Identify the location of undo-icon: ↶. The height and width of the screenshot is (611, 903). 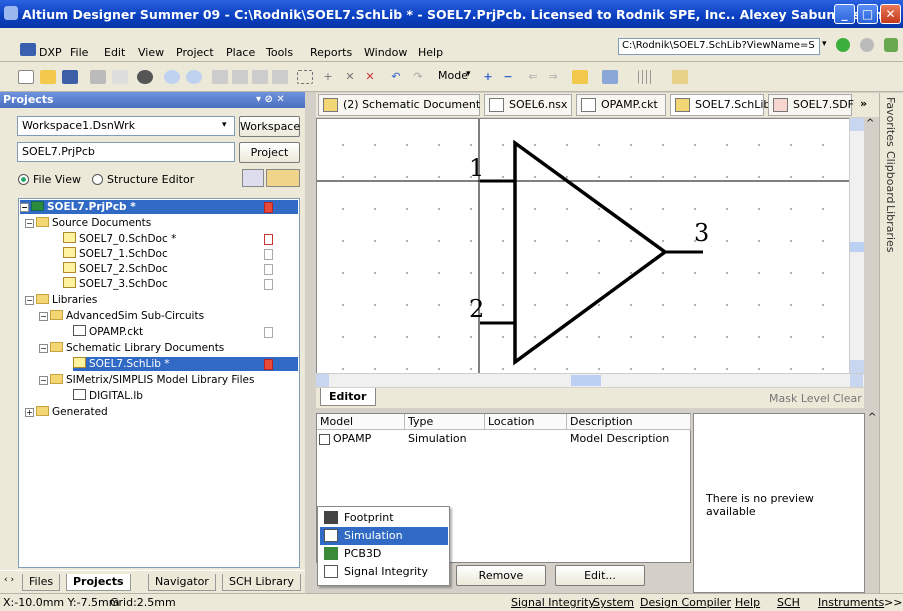
(396, 77).